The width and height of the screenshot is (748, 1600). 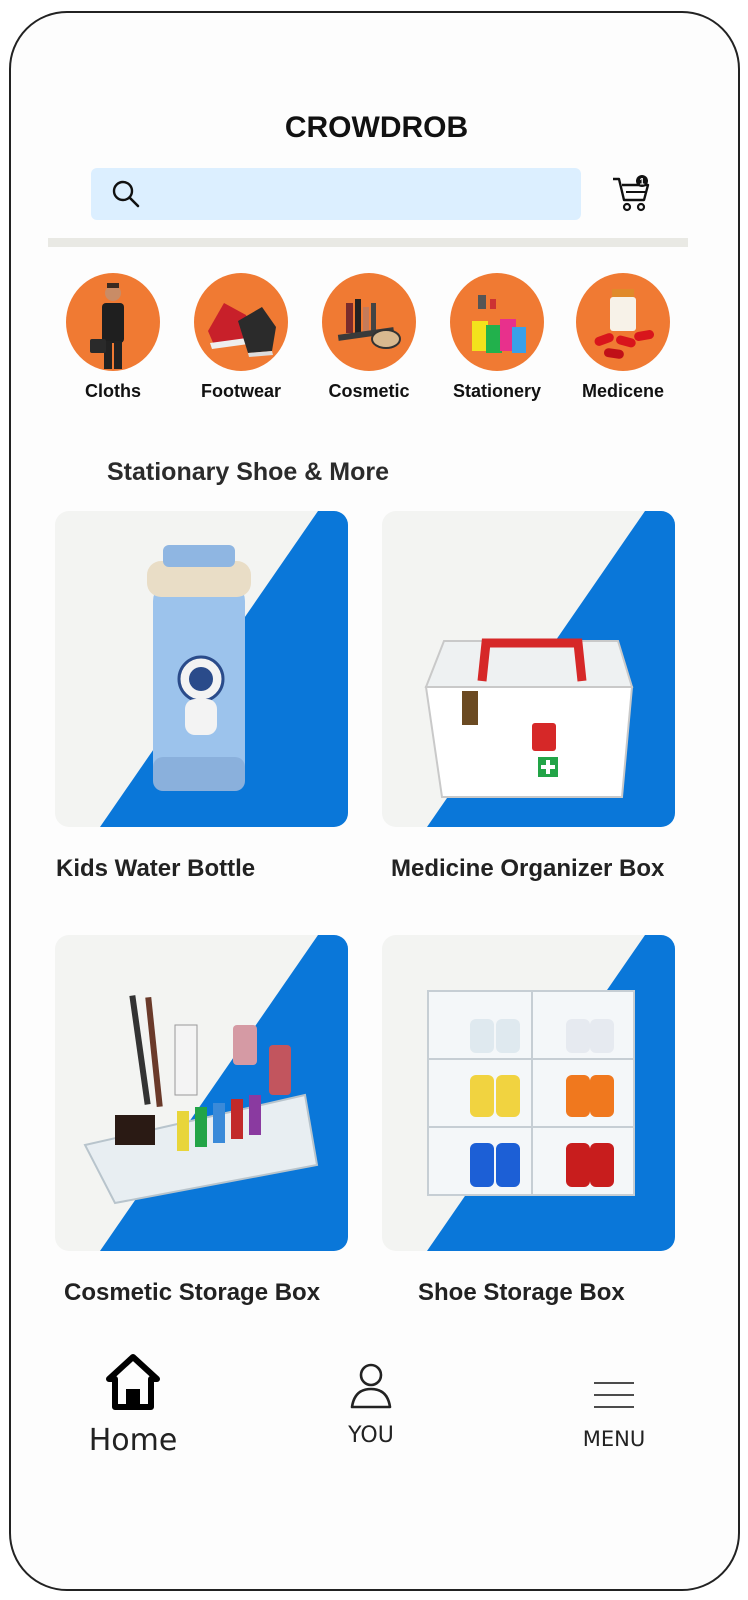 I want to click on section-title: Stationary Shoe & More, so click(x=248, y=472).